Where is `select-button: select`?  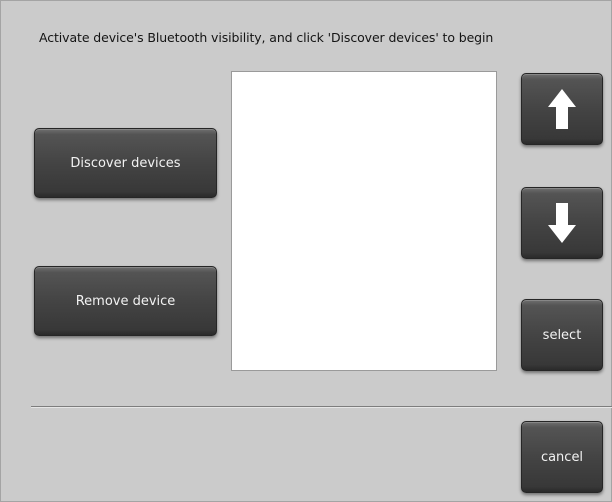 select-button: select is located at coordinates (562, 335).